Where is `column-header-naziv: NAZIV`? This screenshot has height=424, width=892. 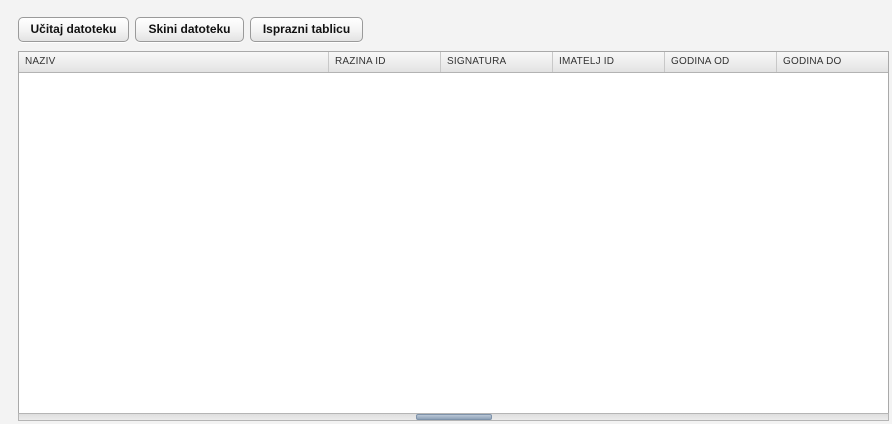
column-header-naziv: NAZIV is located at coordinates (174, 62).